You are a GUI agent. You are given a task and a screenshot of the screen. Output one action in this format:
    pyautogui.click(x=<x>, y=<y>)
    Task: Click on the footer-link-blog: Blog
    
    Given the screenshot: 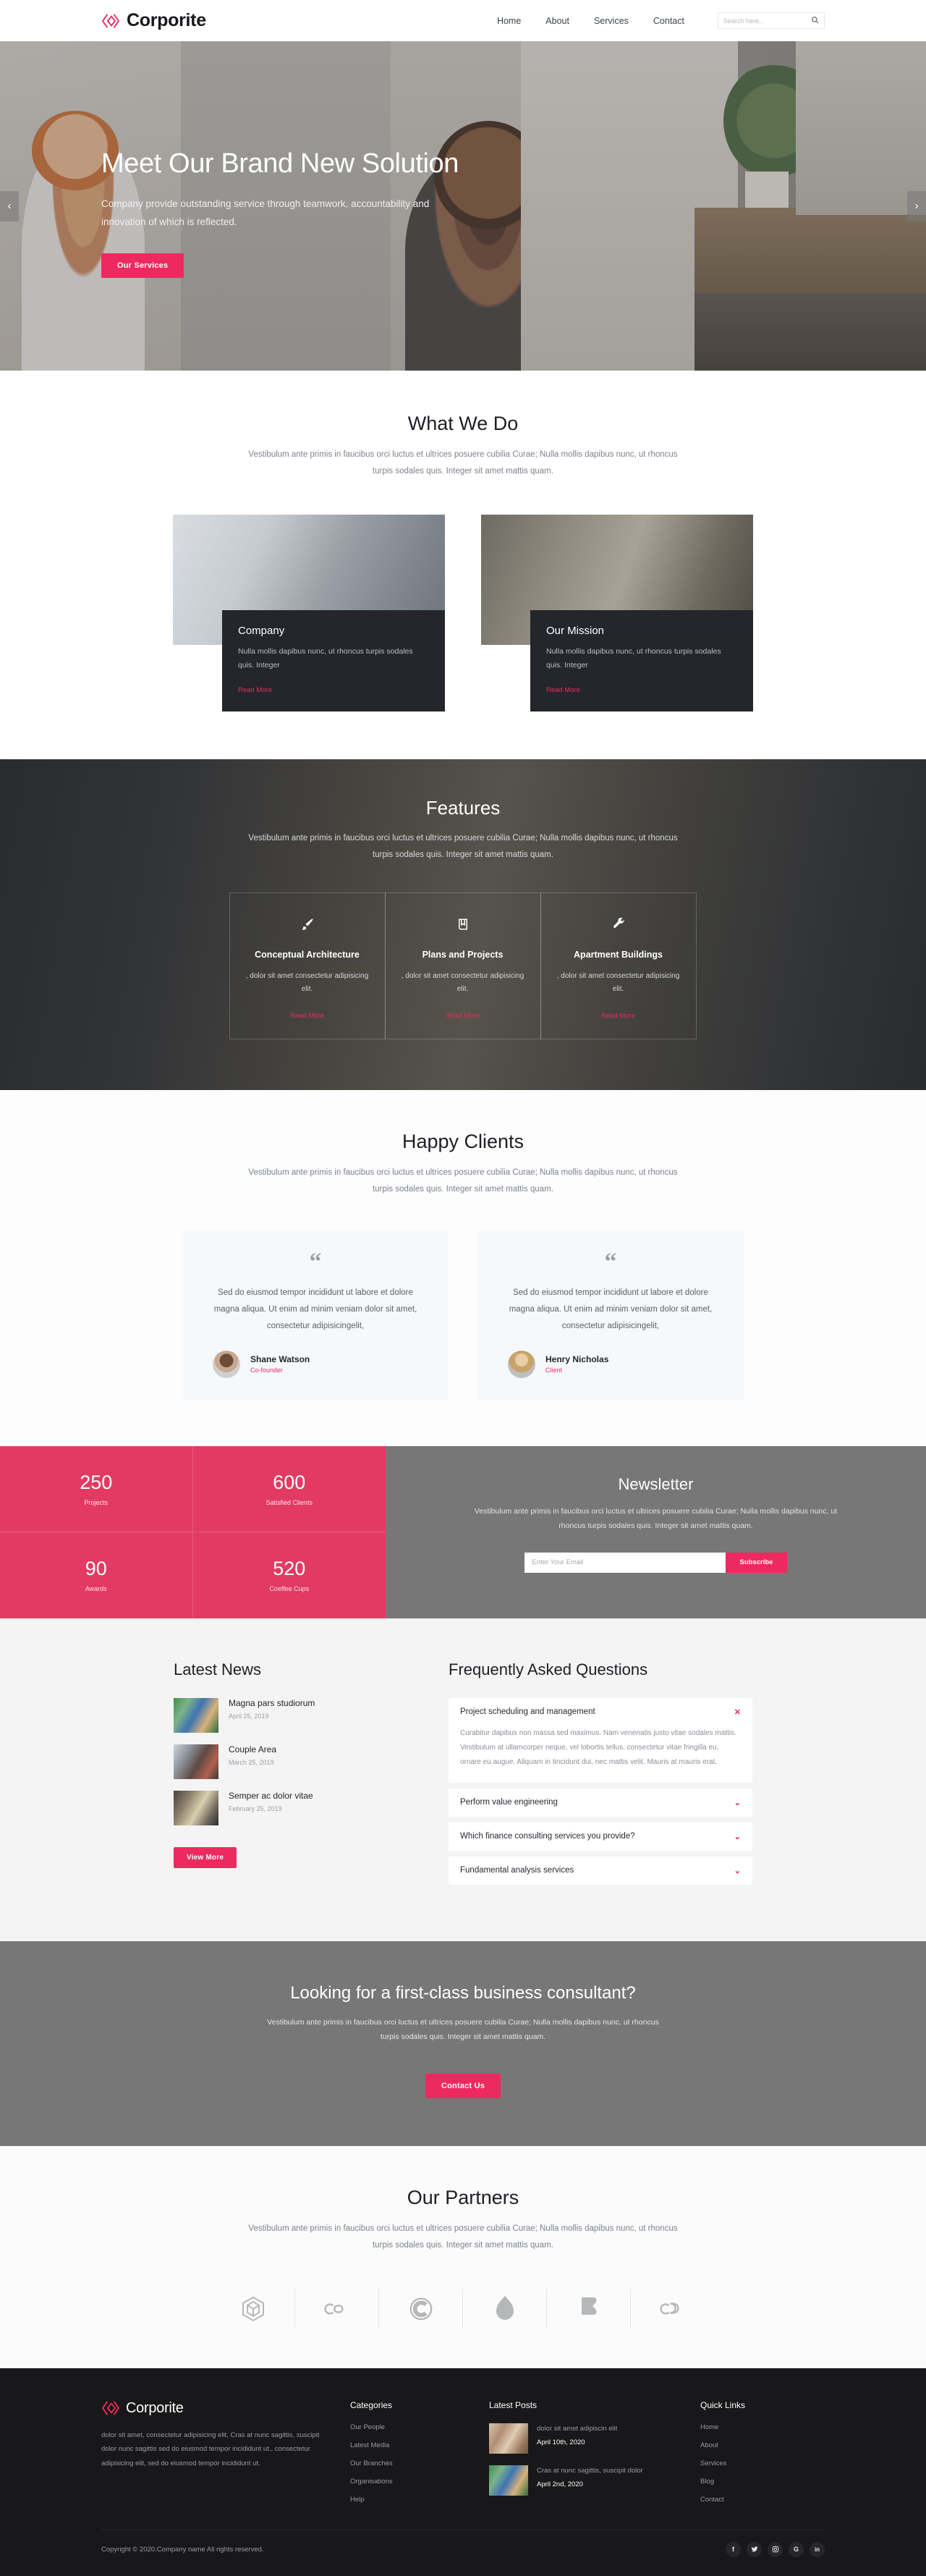 What is the action you would take?
    pyautogui.click(x=757, y=2482)
    